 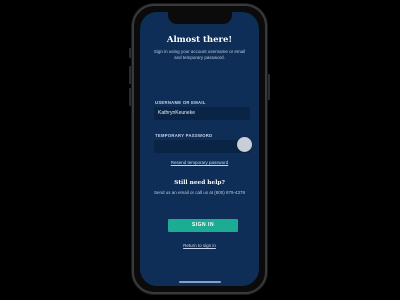 I want to click on password-toggle-knob, so click(x=244, y=144).